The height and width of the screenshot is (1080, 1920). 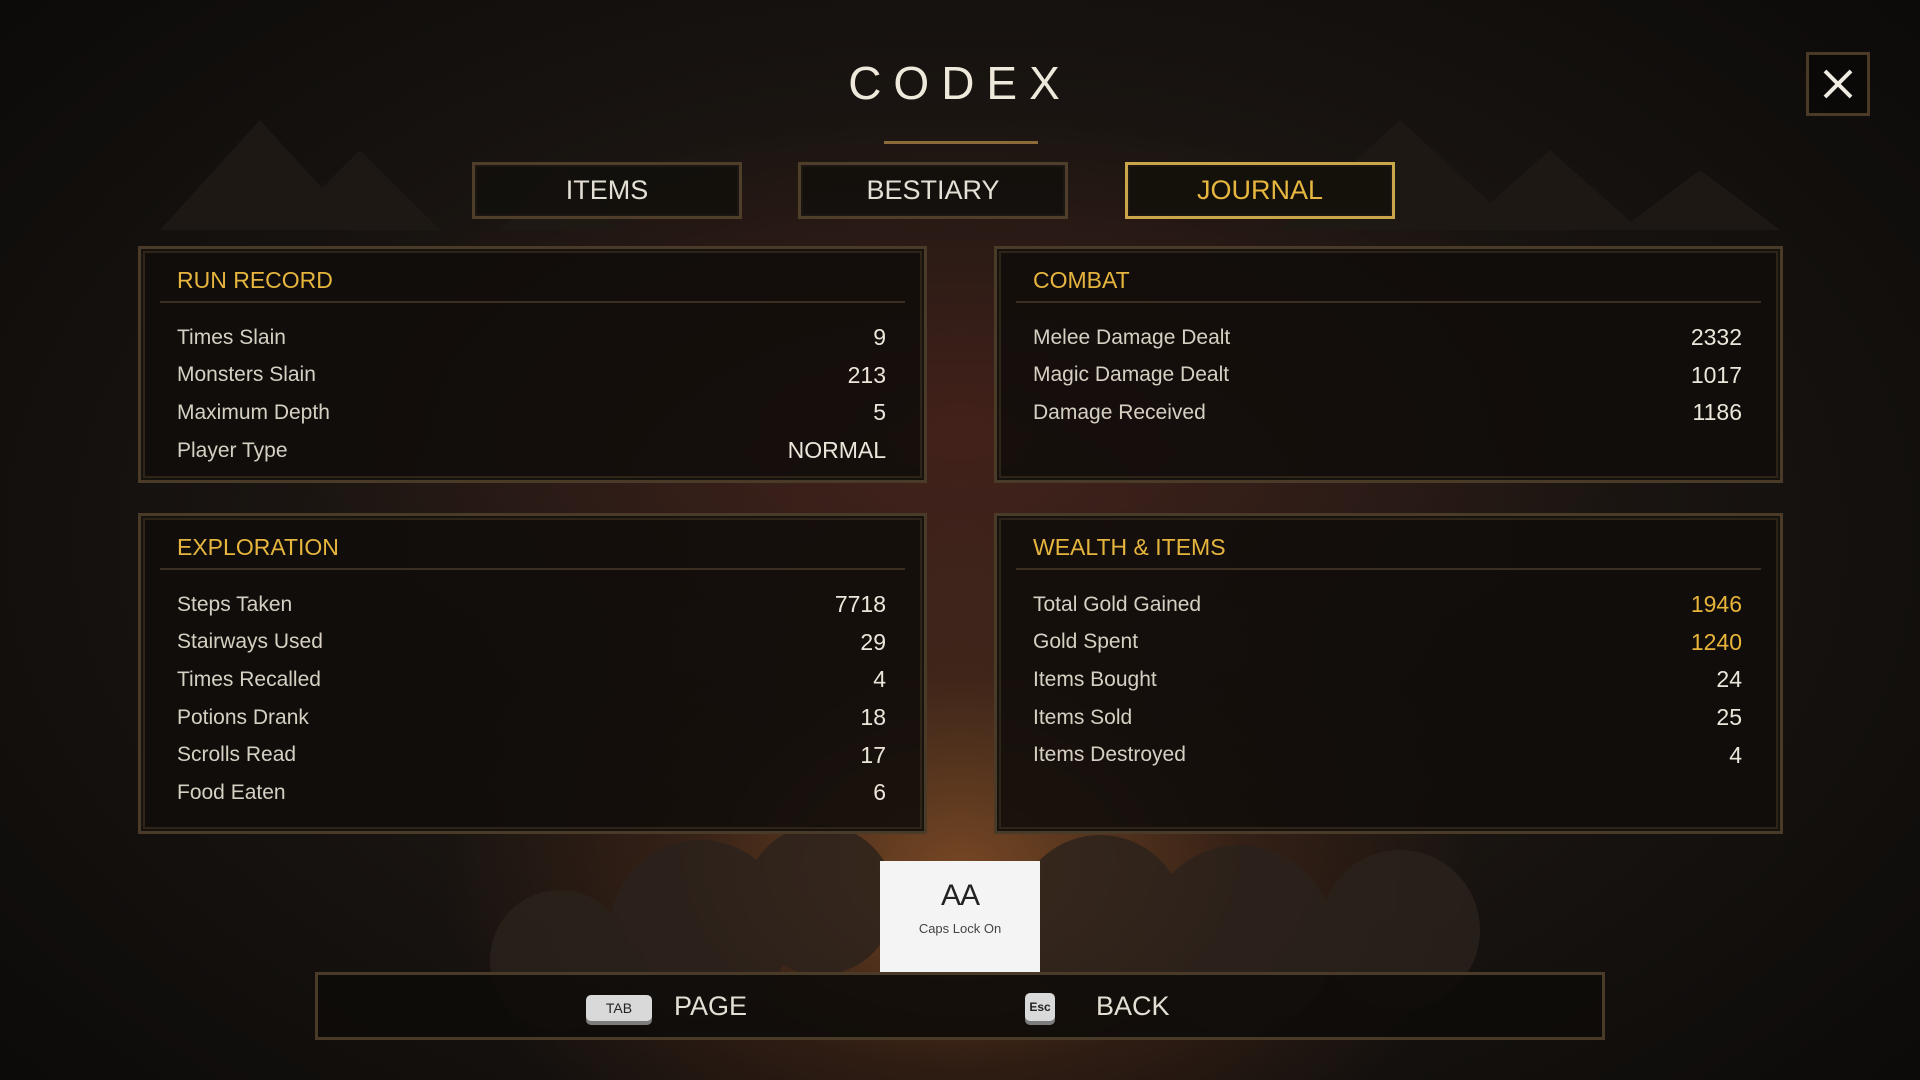 I want to click on stat-row: Scrolls Read 17, so click(x=531, y=755).